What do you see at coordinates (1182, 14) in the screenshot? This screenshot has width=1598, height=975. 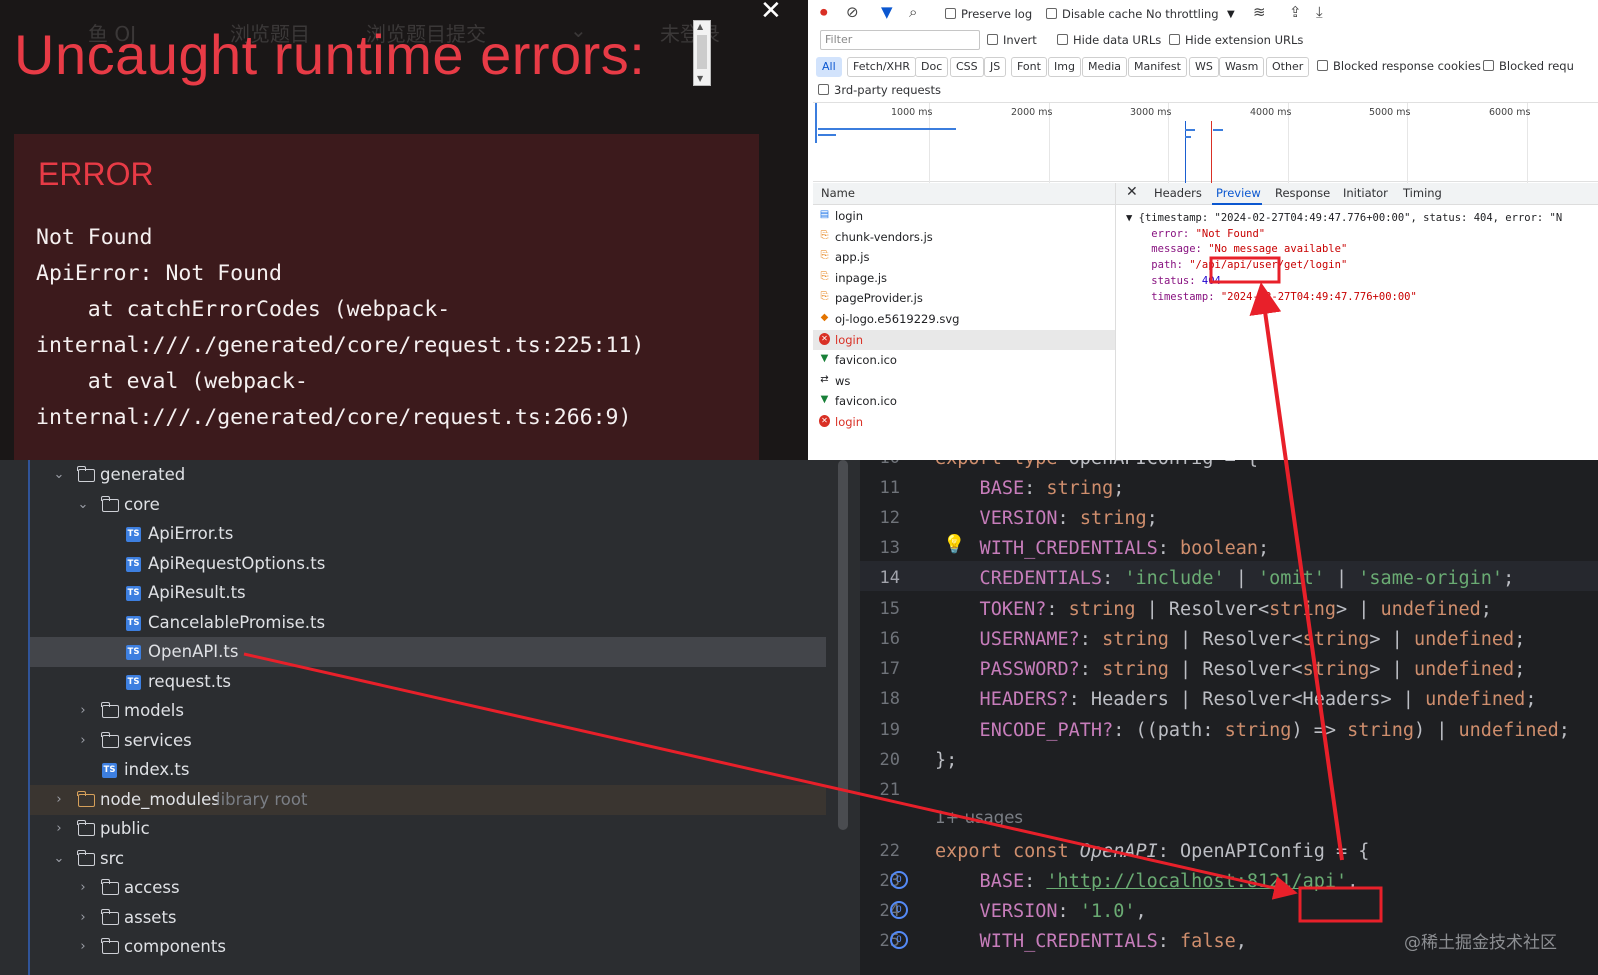 I see `throttling-select: No throttling` at bounding box center [1182, 14].